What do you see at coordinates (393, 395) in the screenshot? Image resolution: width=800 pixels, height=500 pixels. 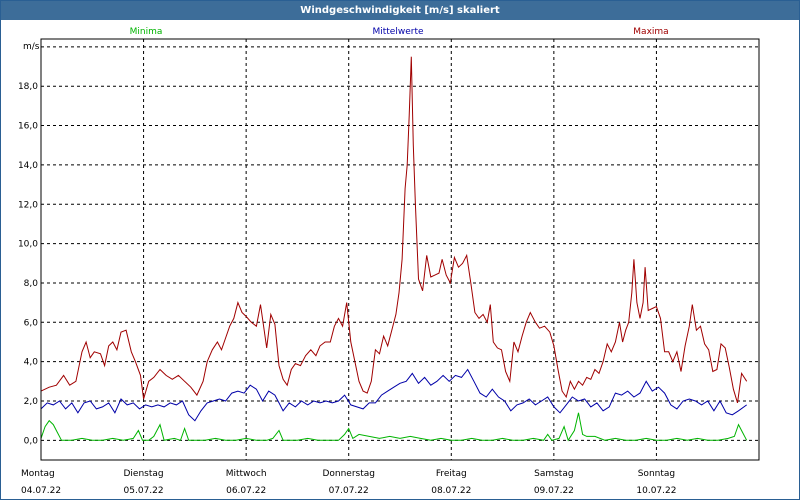 I see `series-line-mittelwerte` at bounding box center [393, 395].